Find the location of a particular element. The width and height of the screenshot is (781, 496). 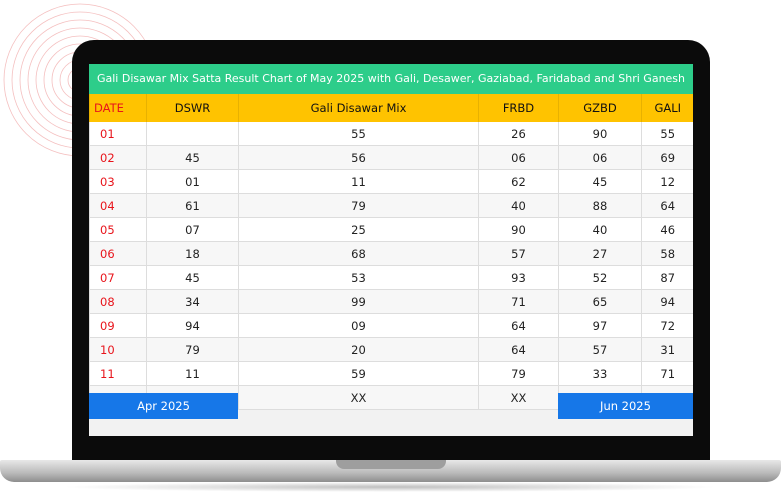

result-cell: 65 is located at coordinates (600, 301).